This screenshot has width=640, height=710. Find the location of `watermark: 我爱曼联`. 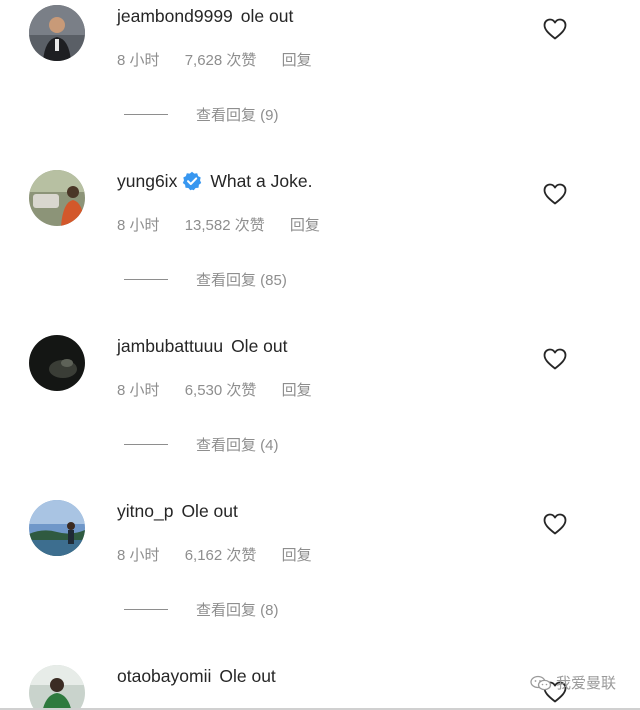

watermark: 我爱曼联 is located at coordinates (573, 682).